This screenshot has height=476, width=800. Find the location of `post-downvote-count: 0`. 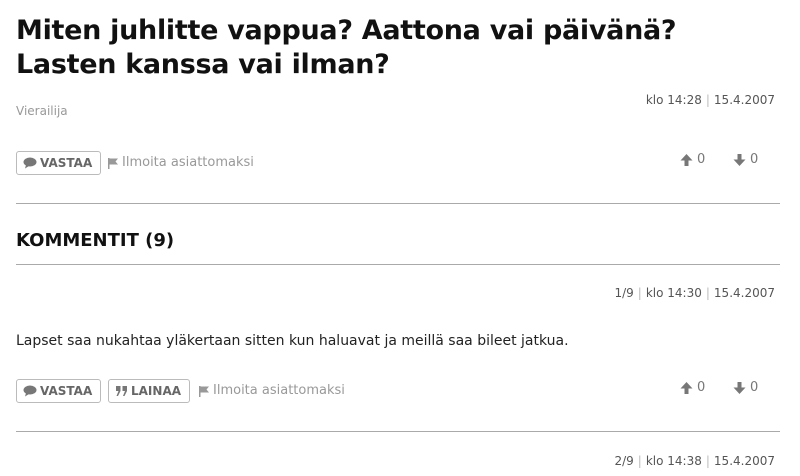

post-downvote-count: 0 is located at coordinates (754, 159).